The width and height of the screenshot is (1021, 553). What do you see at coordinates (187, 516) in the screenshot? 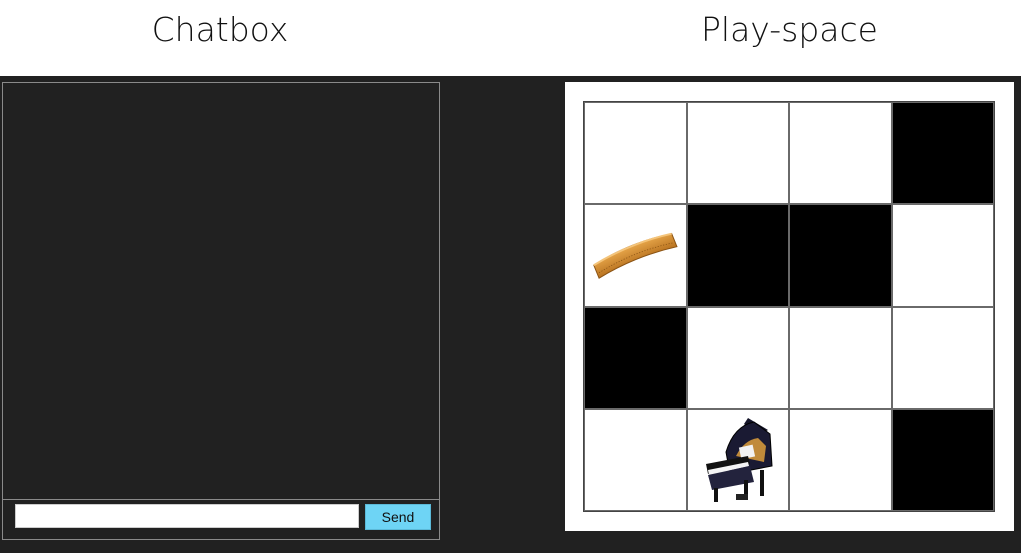
I see `chat-message-input` at bounding box center [187, 516].